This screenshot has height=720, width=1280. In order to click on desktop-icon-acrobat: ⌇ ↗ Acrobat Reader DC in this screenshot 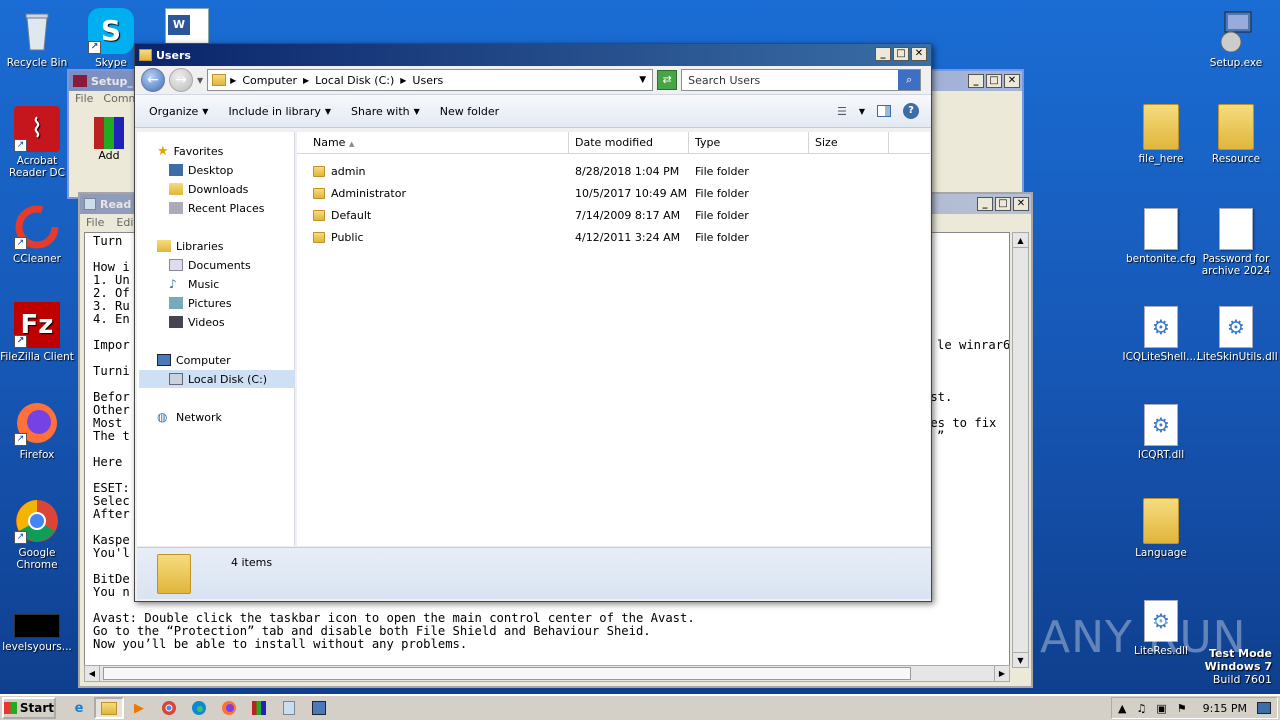, I will do `click(38, 142)`.